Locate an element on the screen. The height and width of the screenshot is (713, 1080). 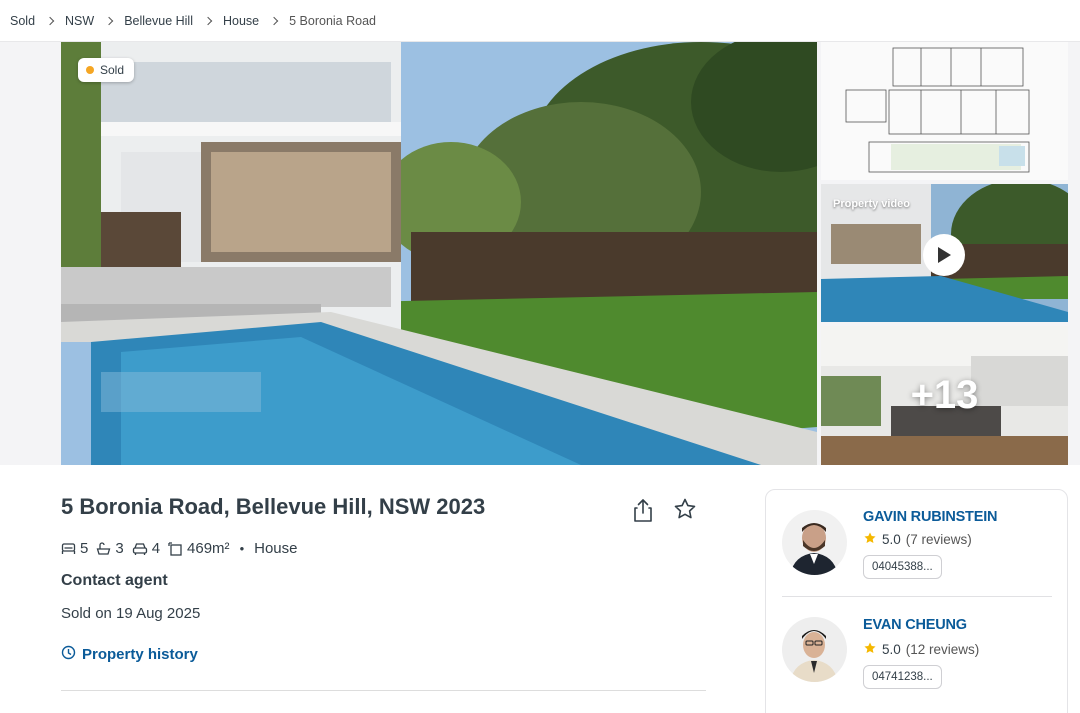
bathrooms-feature: 3 is located at coordinates (110, 548).